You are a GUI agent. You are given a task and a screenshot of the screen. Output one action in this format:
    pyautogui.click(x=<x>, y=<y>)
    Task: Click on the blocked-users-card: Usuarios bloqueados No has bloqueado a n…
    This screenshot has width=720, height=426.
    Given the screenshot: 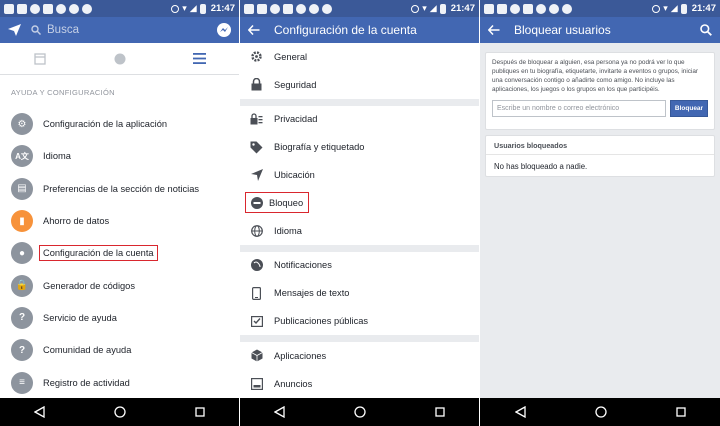 What is the action you would take?
    pyautogui.click(x=600, y=156)
    